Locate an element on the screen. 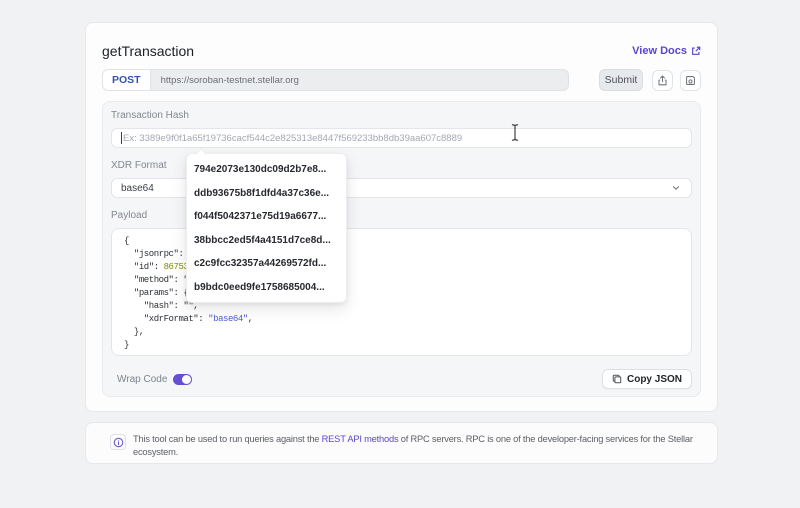  external-link-icon is located at coordinates (696, 50).